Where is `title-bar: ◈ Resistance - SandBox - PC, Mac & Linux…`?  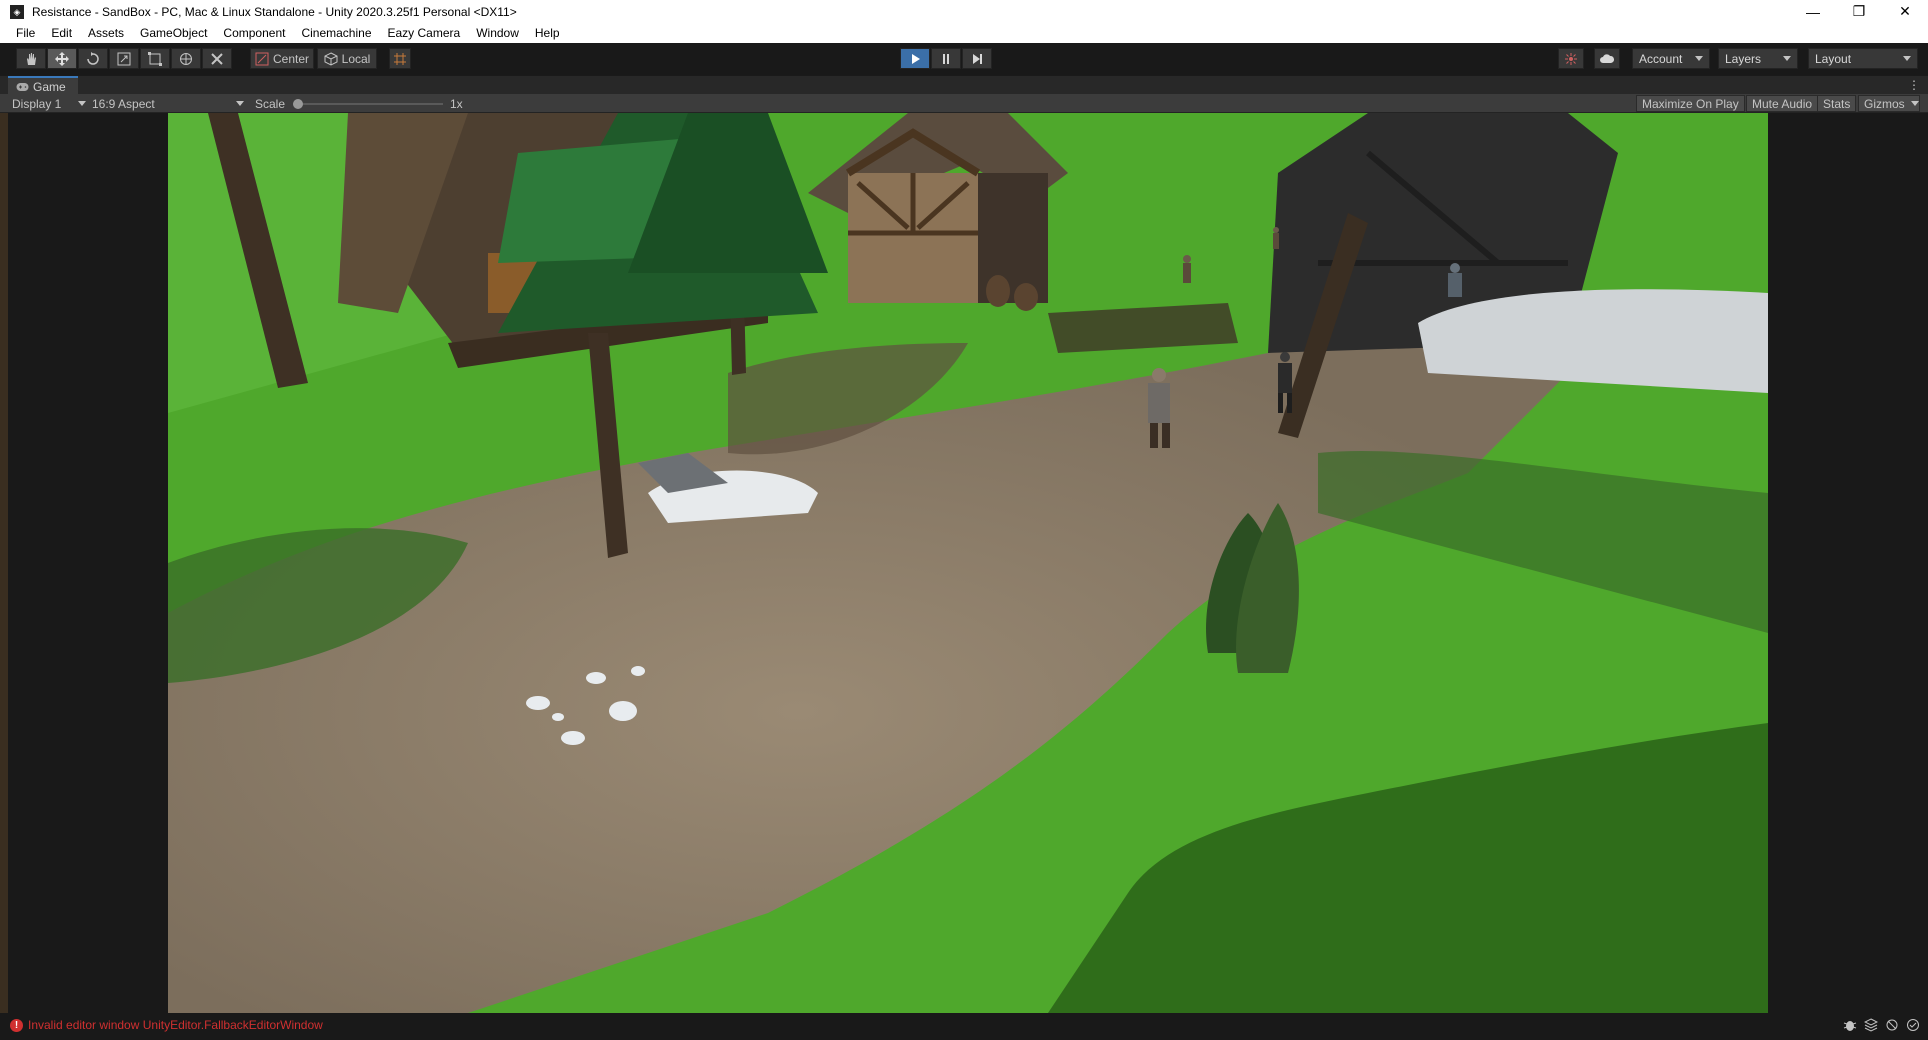
title-bar: ◈ Resistance - SandBox - PC, Mac & Linux… is located at coordinates (964, 11).